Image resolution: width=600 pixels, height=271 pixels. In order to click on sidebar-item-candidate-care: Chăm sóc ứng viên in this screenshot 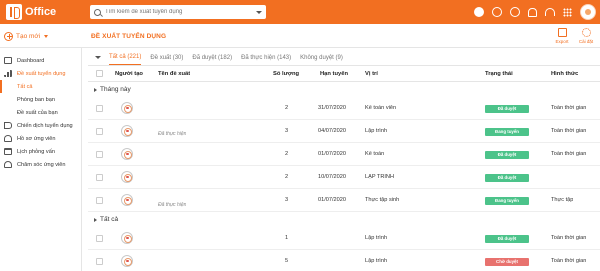, I will do `click(40, 164)`.